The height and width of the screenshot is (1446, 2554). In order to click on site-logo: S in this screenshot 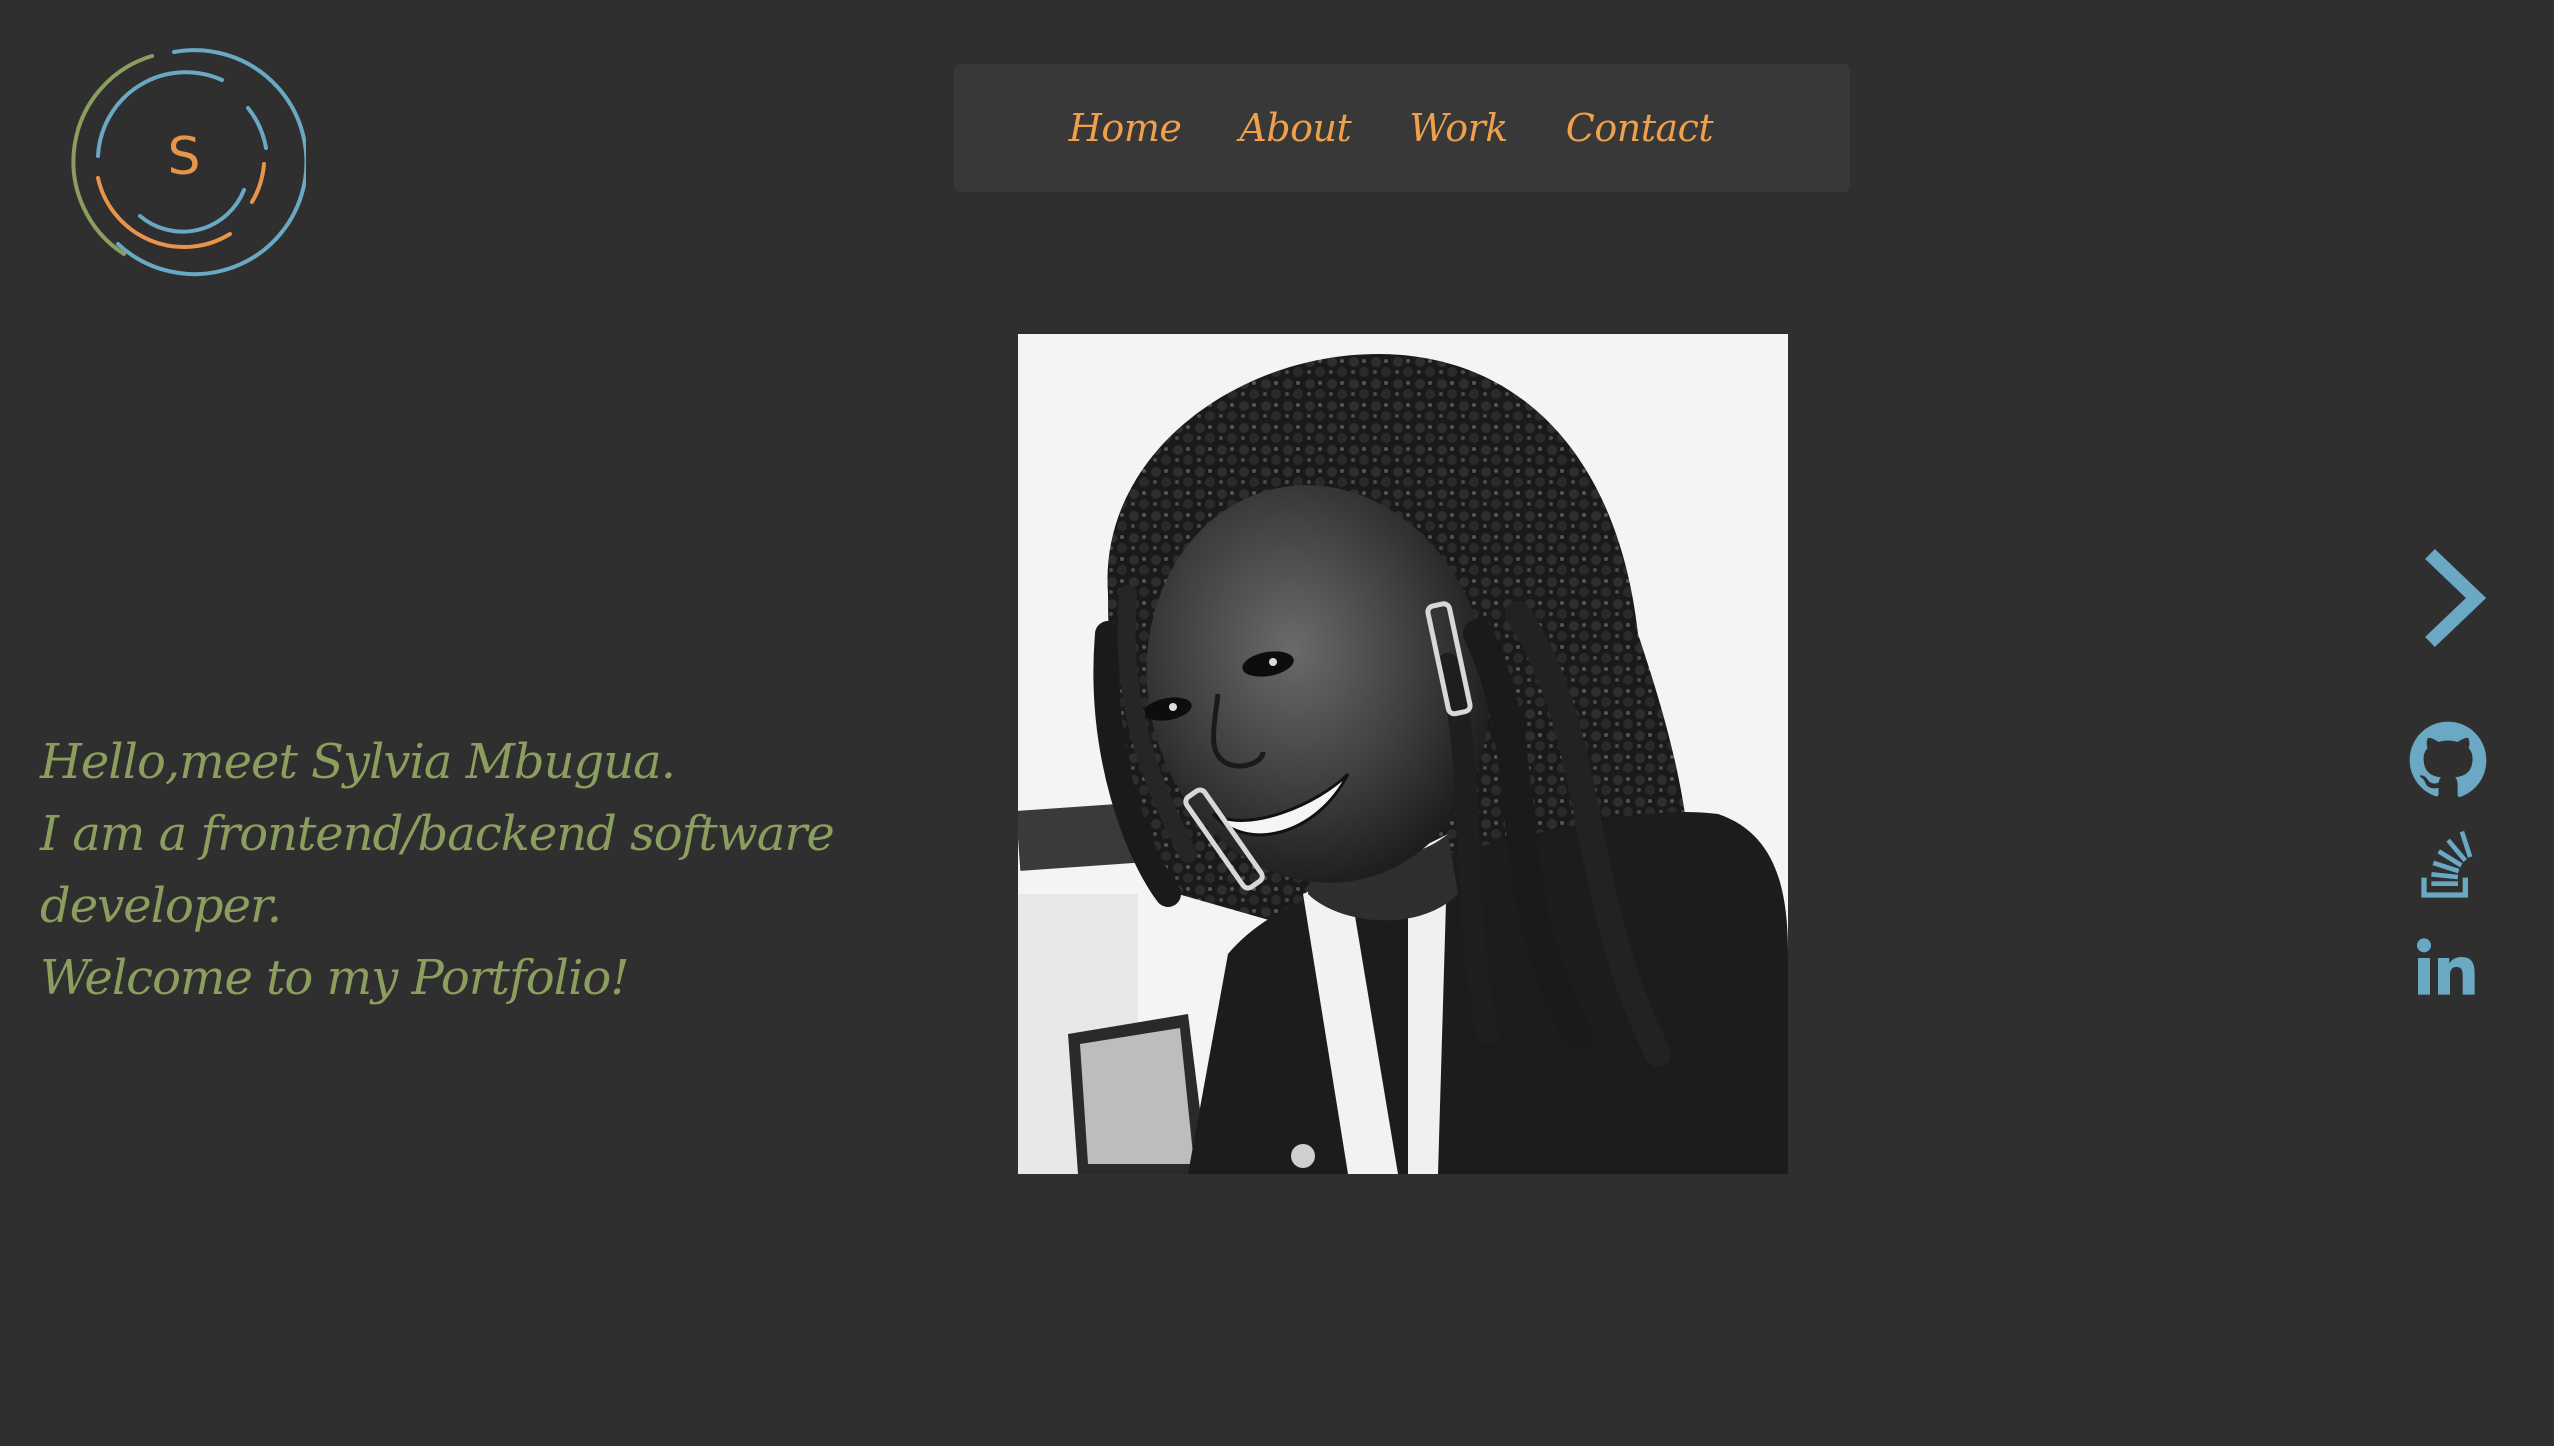, I will do `click(185, 164)`.